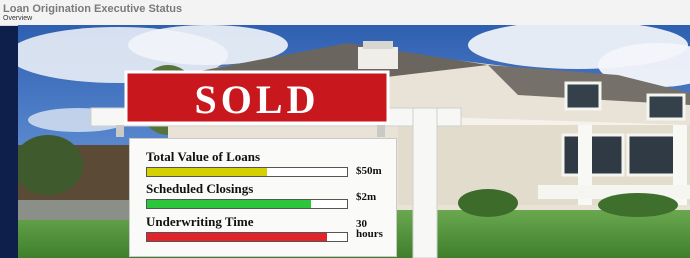 The width and height of the screenshot is (690, 258). I want to click on metric-value: $2m, so click(366, 197).